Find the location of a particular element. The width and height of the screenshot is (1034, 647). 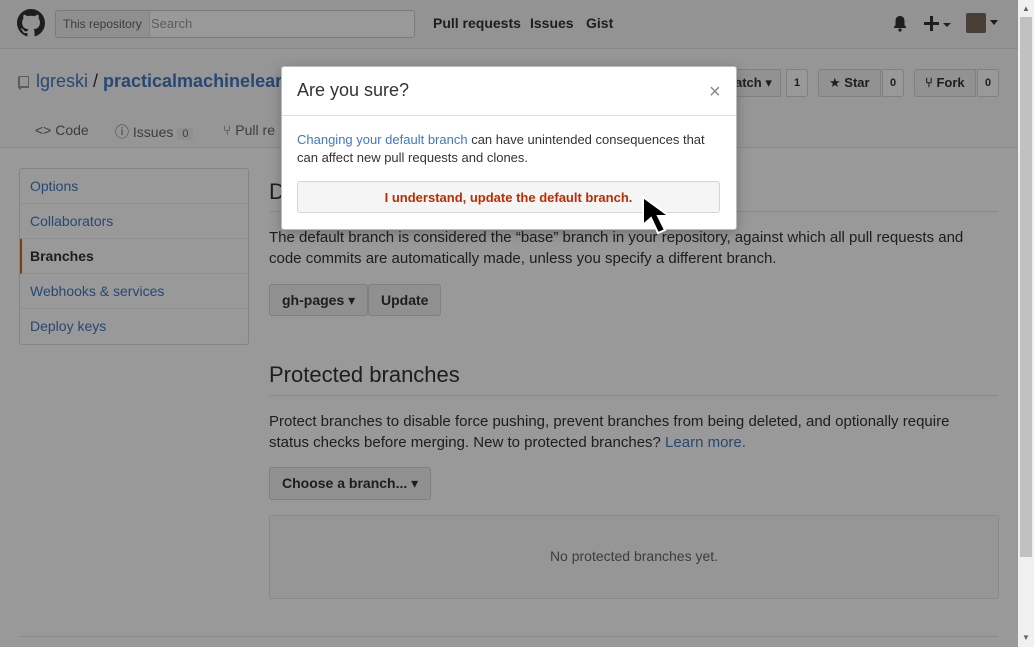

scrollbar-thumb is located at coordinates (1026, 287).